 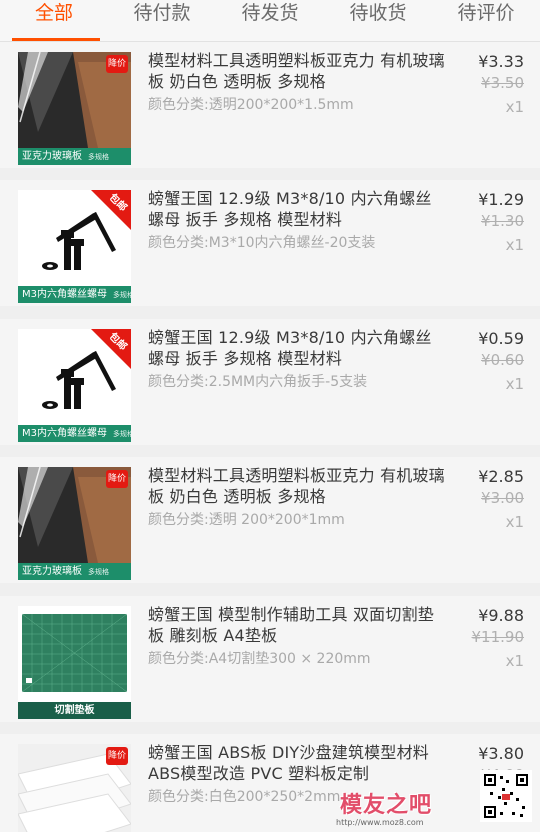 I want to click on original-price: ¥3.50, so click(x=502, y=83).